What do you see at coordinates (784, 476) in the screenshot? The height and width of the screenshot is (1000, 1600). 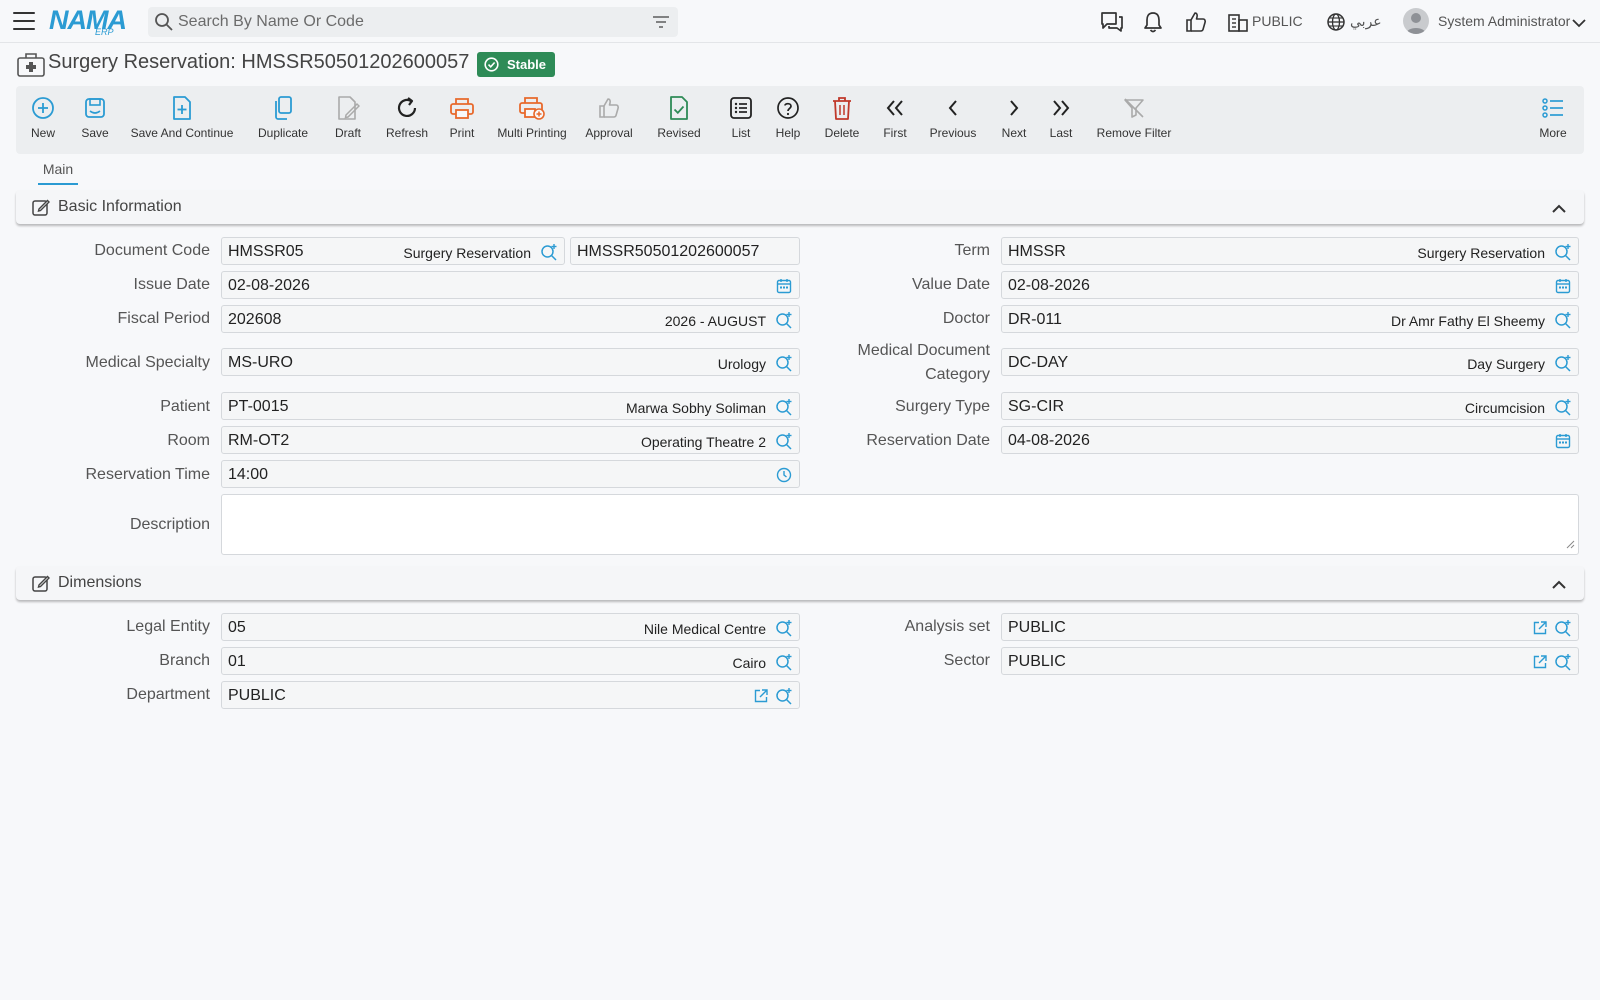 I see `clock-icon` at bounding box center [784, 476].